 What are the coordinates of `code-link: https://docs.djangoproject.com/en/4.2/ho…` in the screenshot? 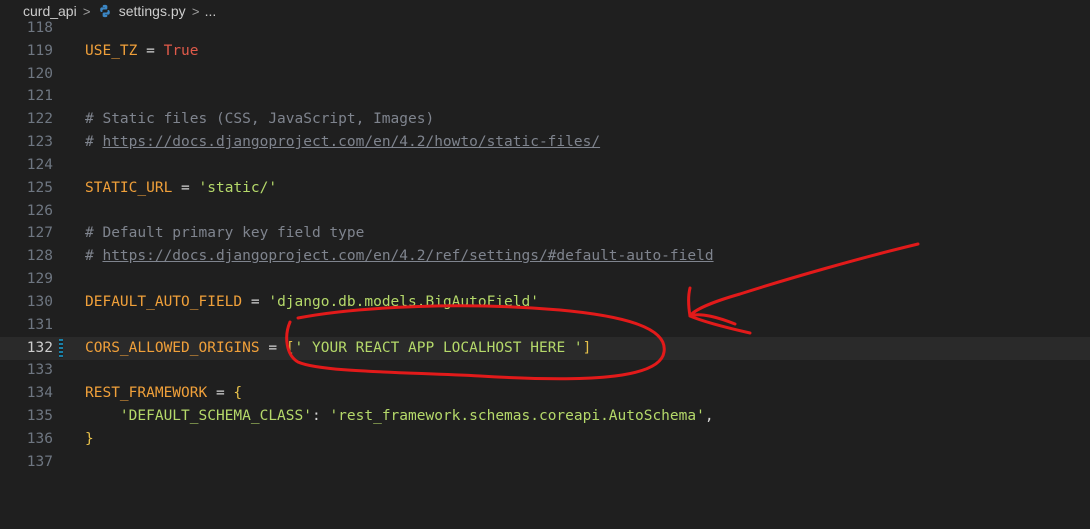 It's located at (351, 142).